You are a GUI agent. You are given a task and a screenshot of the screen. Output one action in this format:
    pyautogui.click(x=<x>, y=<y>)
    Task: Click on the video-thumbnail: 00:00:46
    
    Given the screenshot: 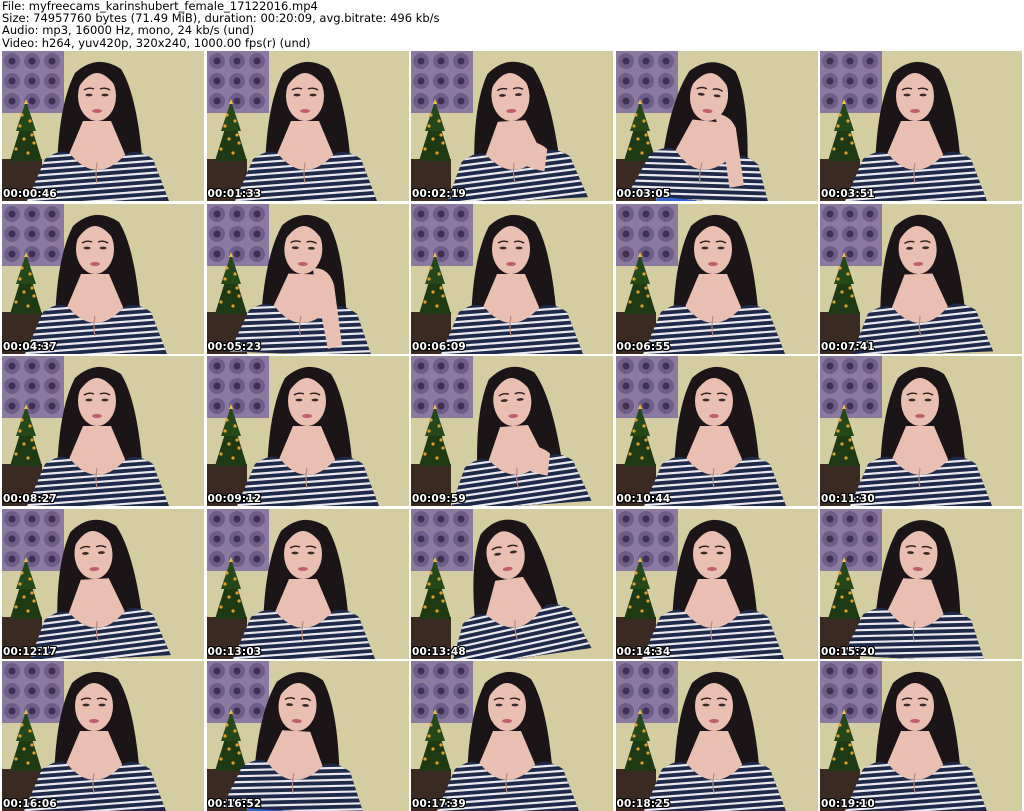 What is the action you would take?
    pyautogui.click(x=103, y=126)
    